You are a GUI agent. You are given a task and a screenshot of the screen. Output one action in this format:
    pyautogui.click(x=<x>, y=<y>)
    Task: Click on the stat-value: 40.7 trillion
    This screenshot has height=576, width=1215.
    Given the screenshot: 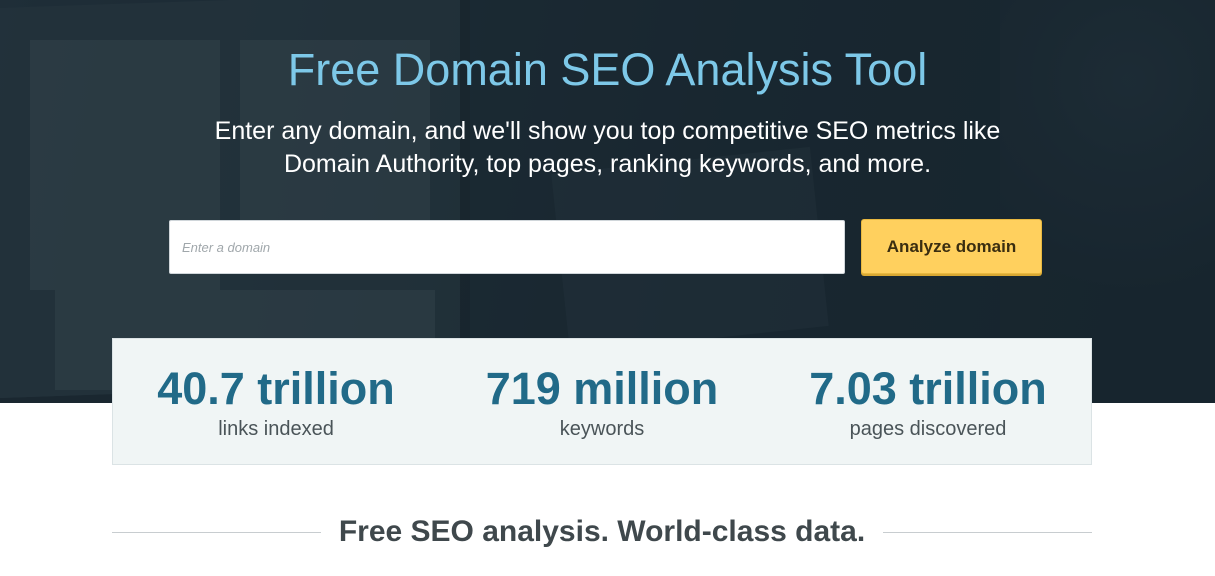 What is the action you would take?
    pyautogui.click(x=276, y=388)
    